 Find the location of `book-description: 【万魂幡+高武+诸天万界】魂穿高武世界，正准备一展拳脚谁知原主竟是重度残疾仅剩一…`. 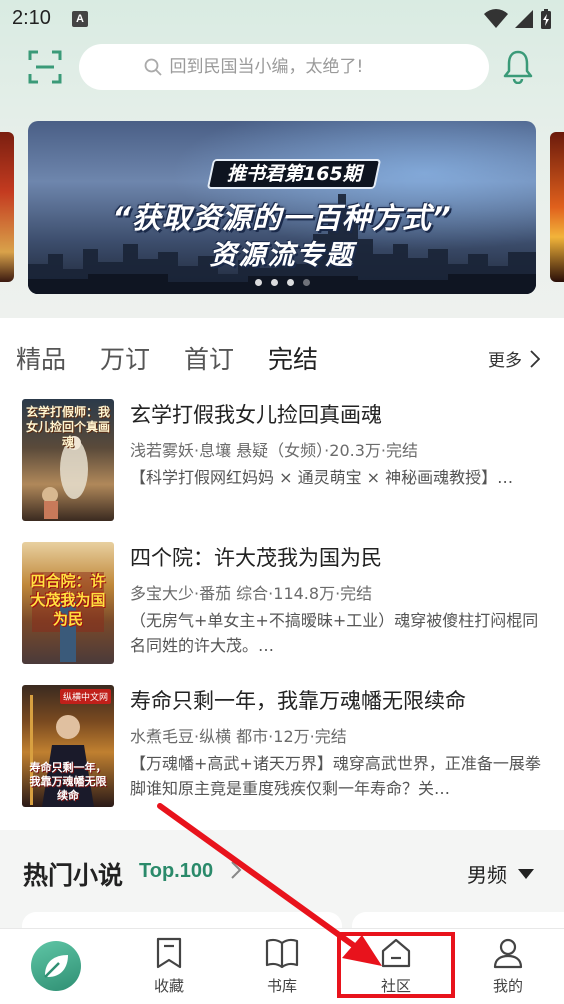

book-description: 【万魂幡+高武+诸天万界】魂穿高武世界，正准备一展拳脚谁知原主竟是重度残疾仅剩一… is located at coordinates (335, 776).